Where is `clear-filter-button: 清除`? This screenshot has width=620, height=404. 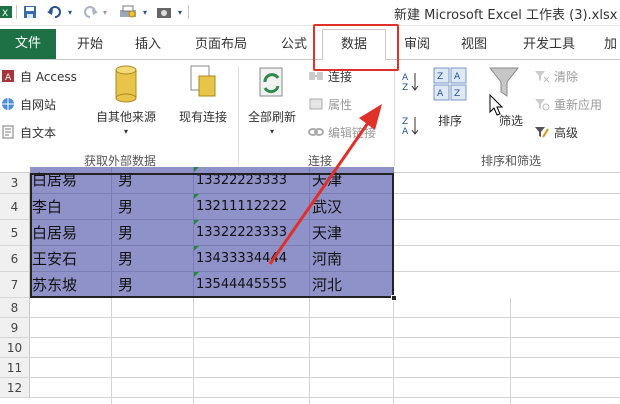 clear-filter-button: 清除 is located at coordinates (556, 76).